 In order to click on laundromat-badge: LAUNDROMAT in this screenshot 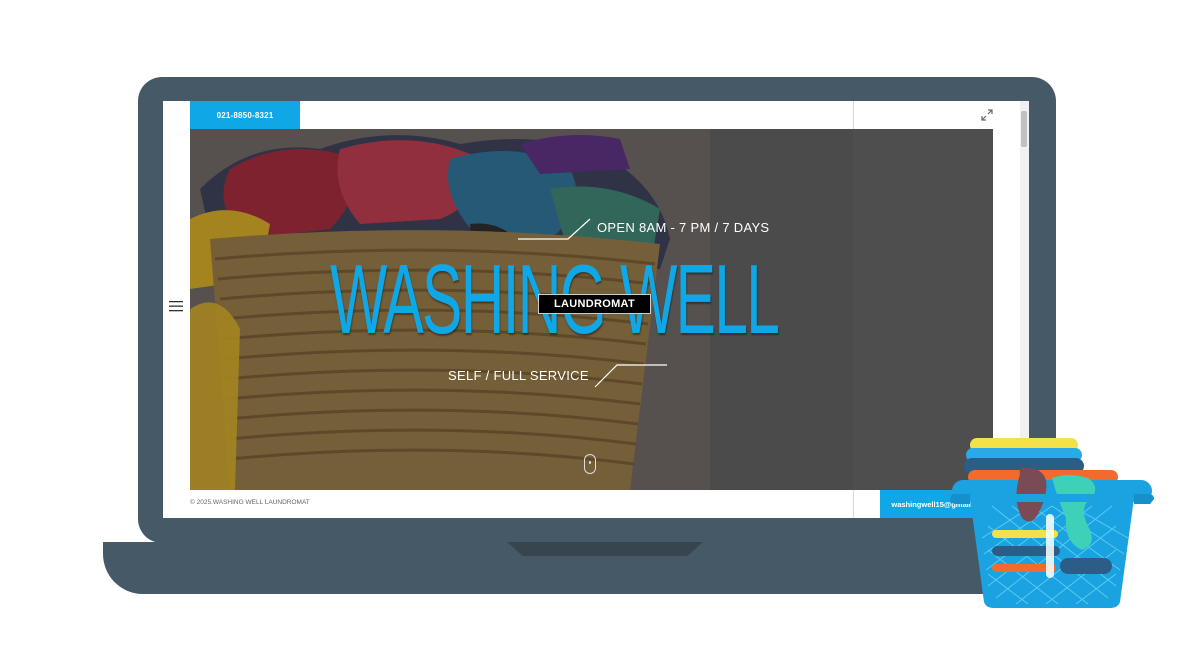, I will do `click(595, 304)`.